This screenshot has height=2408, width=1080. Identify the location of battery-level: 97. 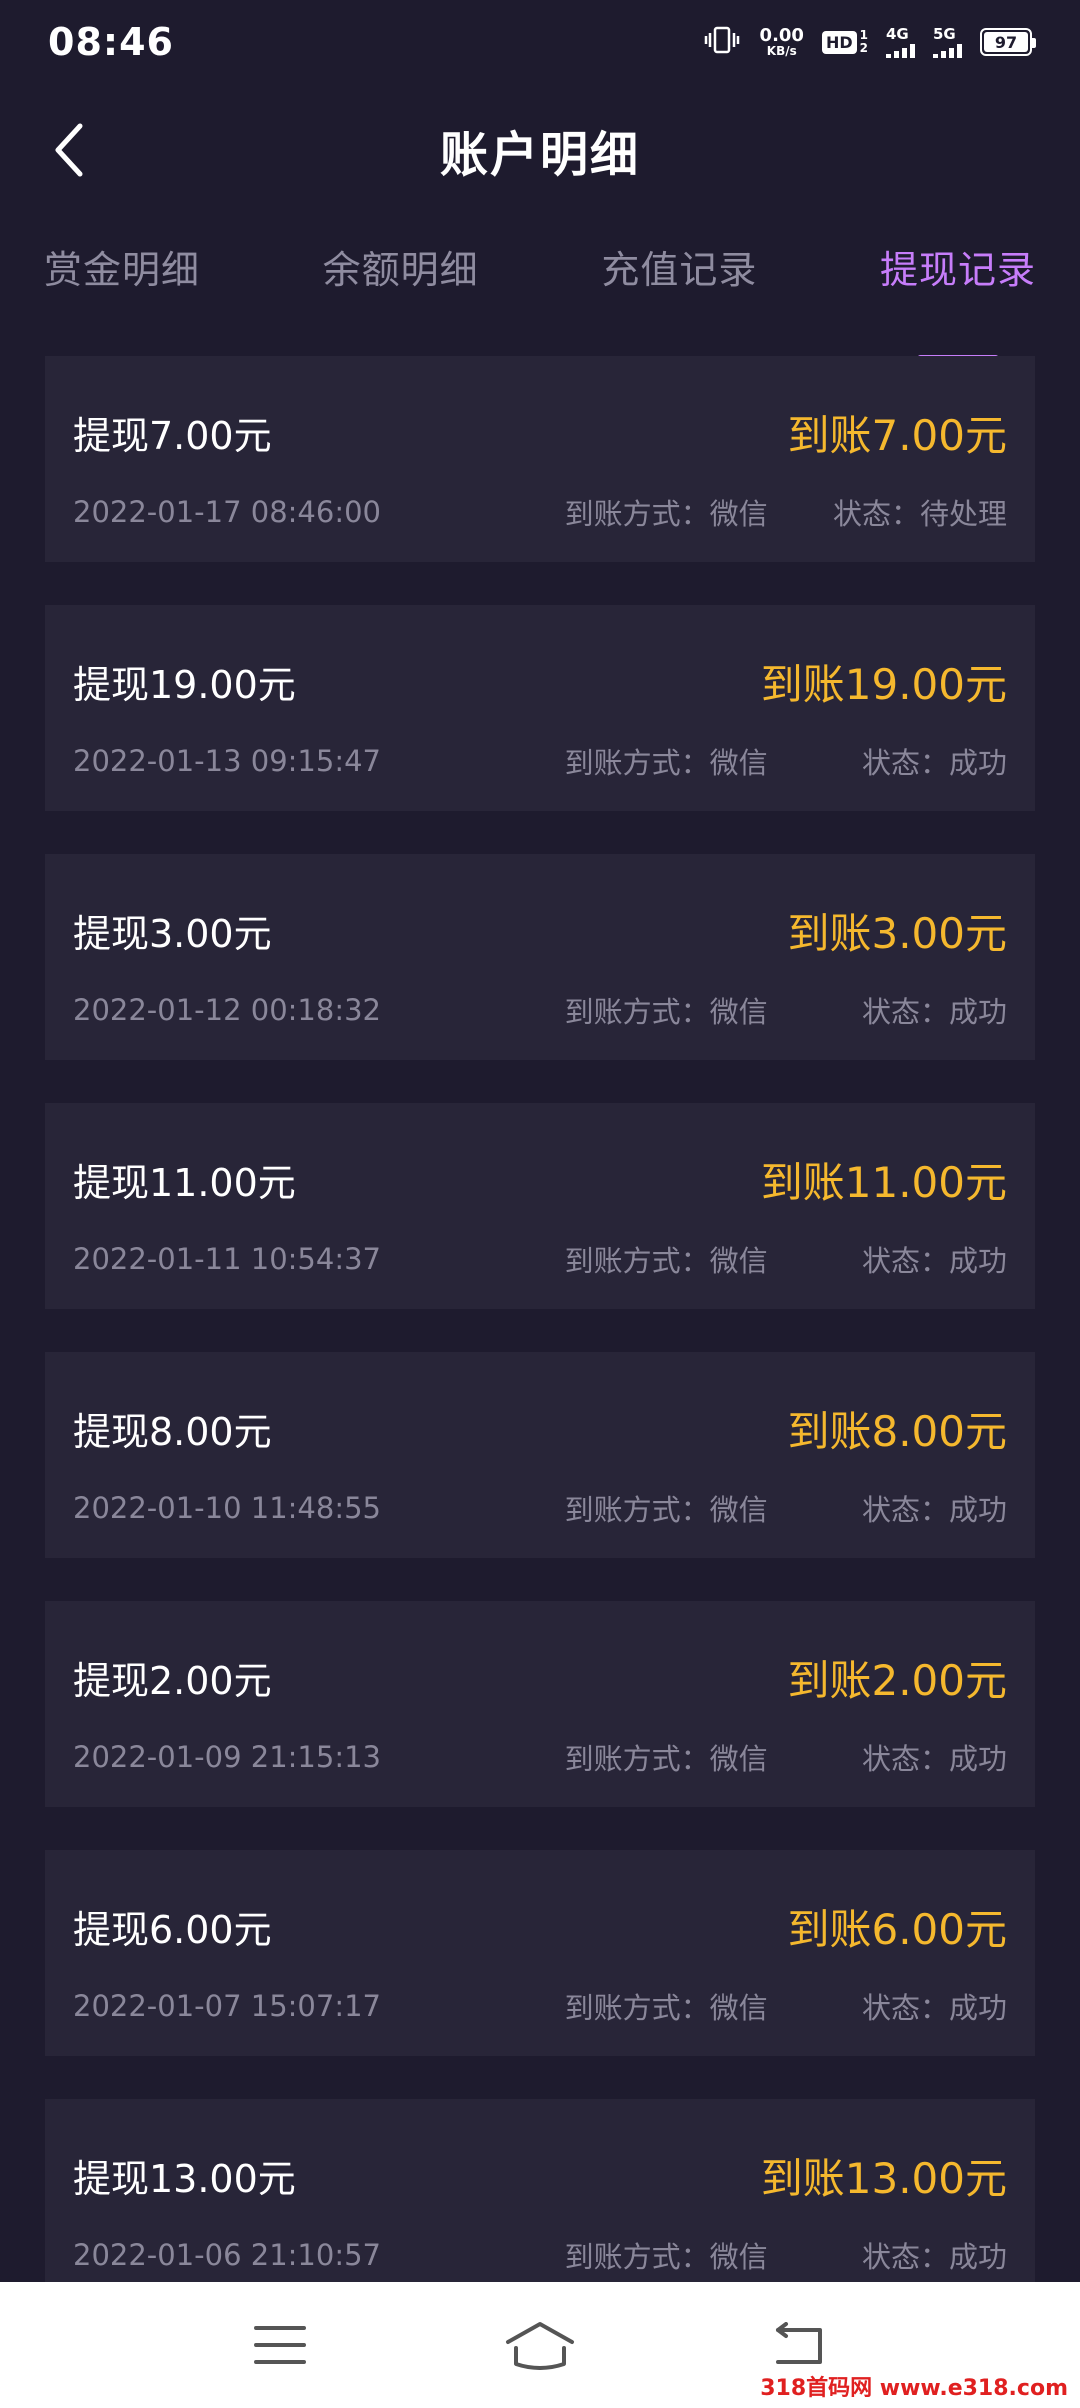
(1006, 42).